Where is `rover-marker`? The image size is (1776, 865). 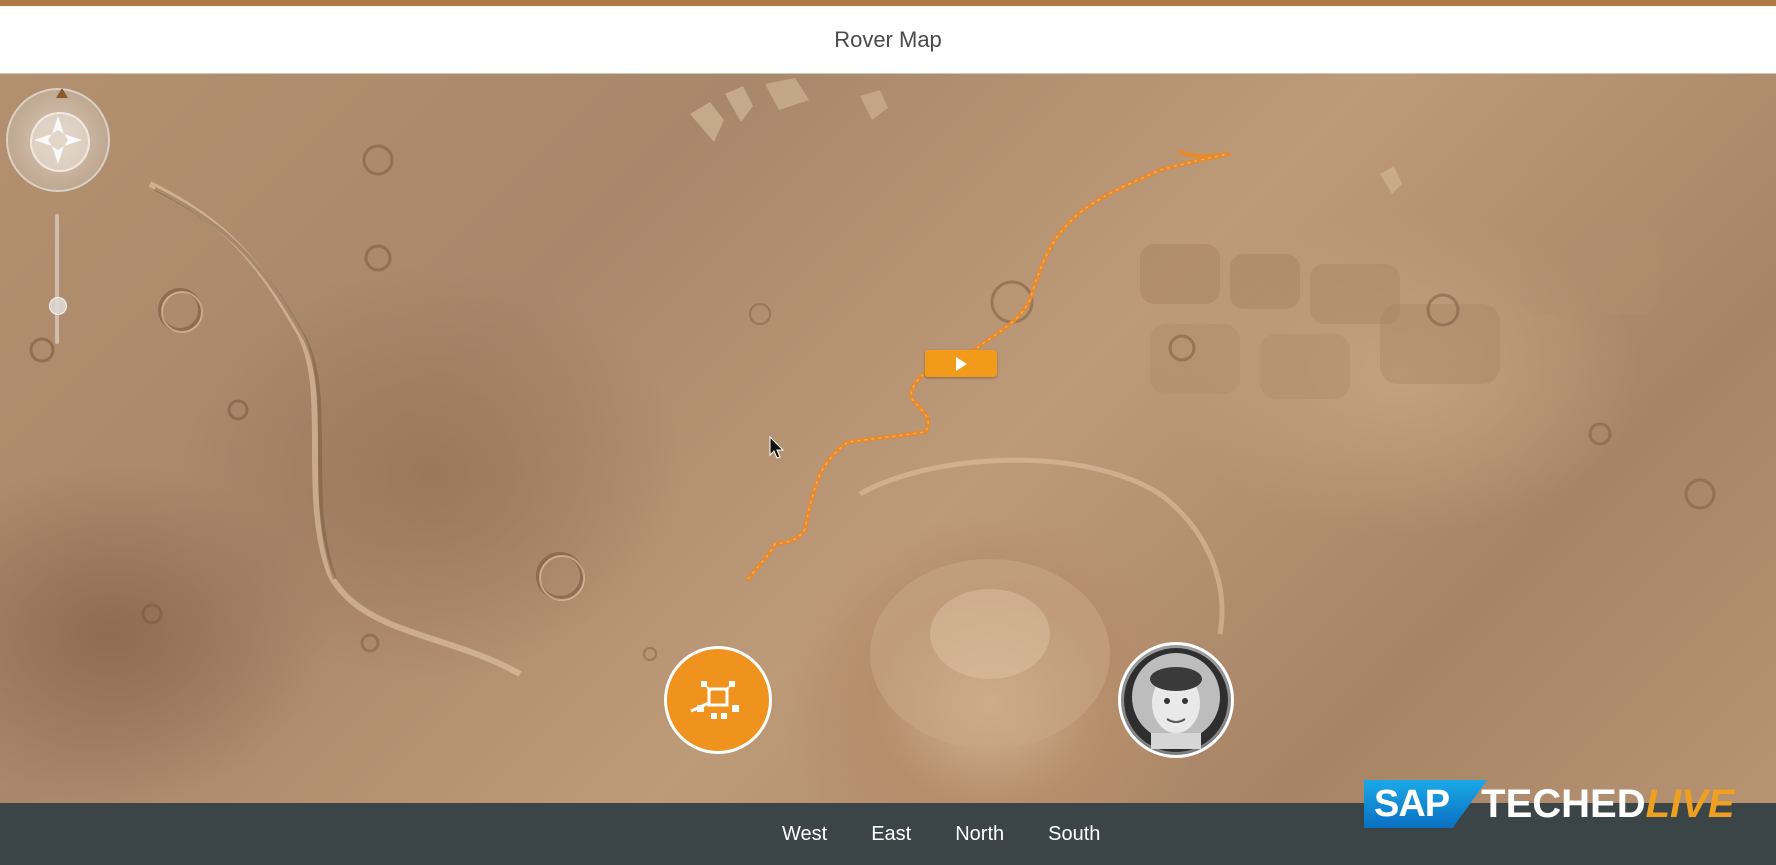 rover-marker is located at coordinates (718, 700).